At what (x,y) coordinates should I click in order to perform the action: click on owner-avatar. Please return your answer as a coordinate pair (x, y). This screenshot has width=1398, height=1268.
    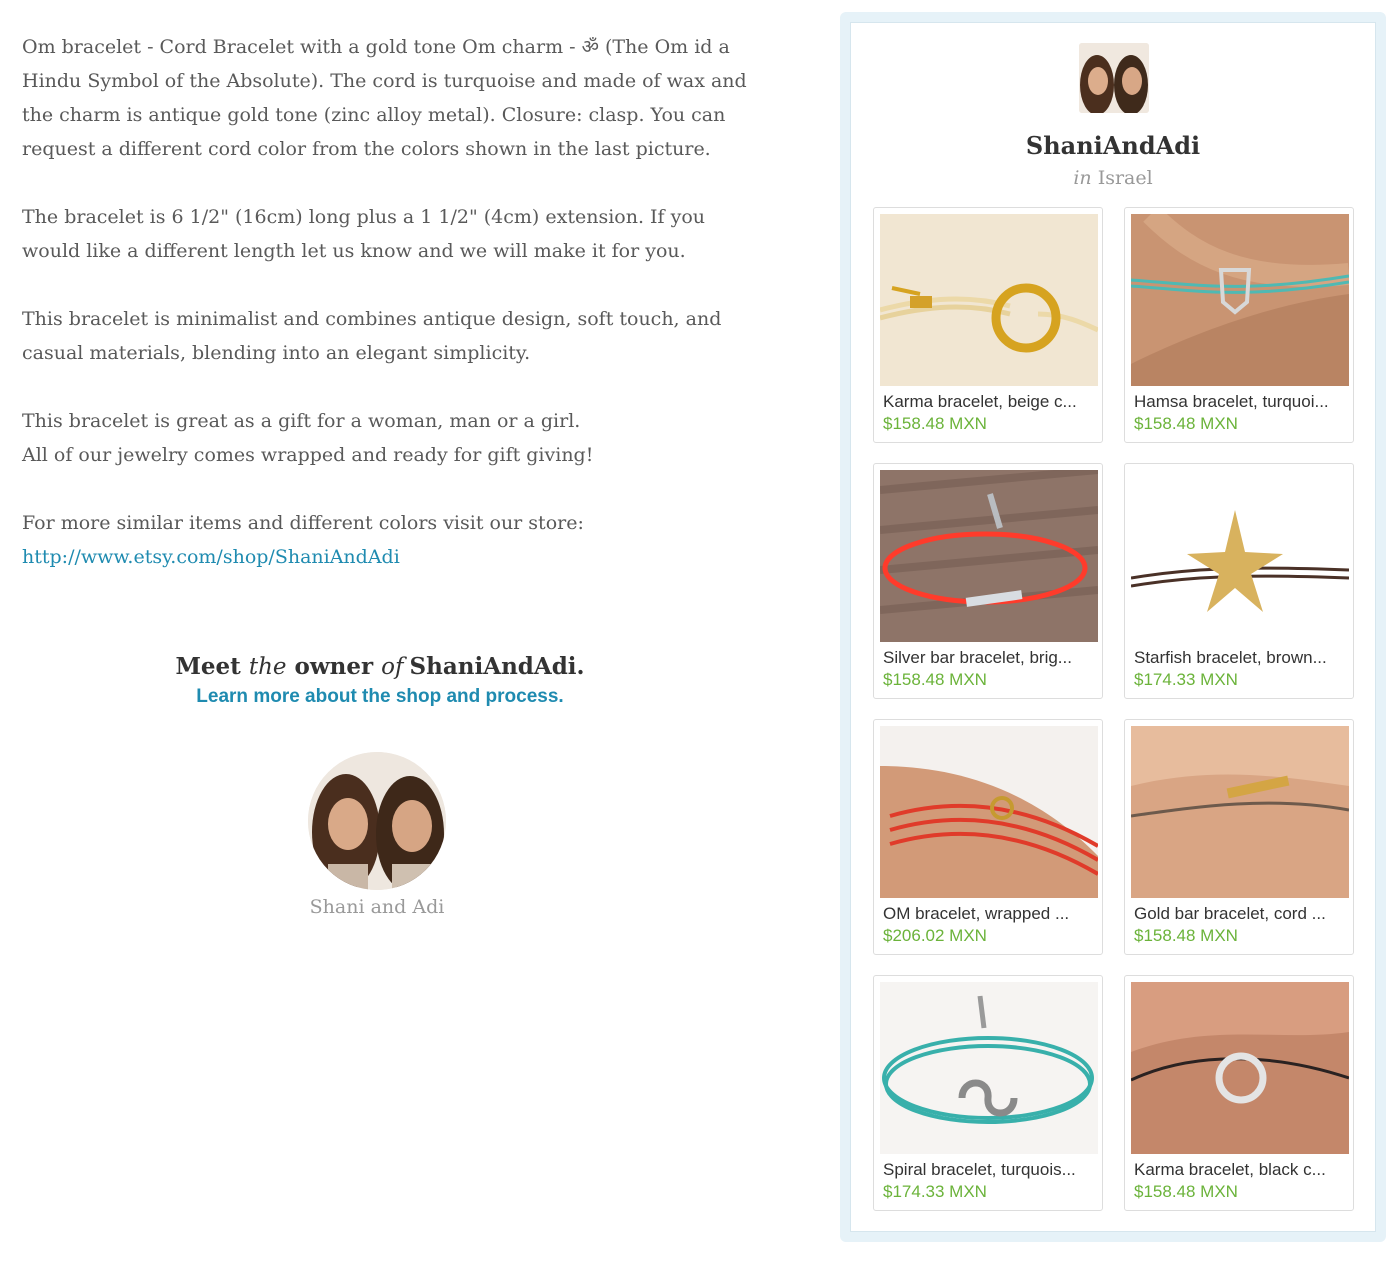
    Looking at the image, I should click on (377, 821).